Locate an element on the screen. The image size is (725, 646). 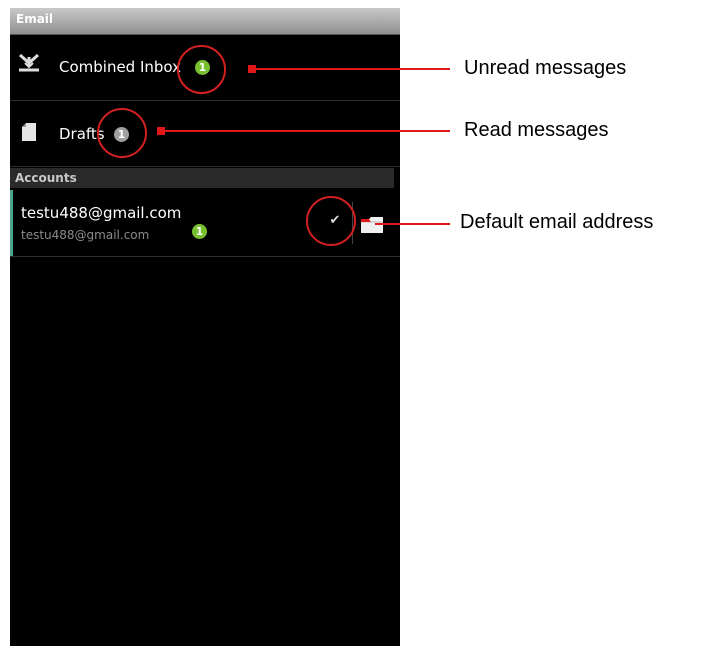
unread-count-badge: 1 is located at coordinates (199, 231).